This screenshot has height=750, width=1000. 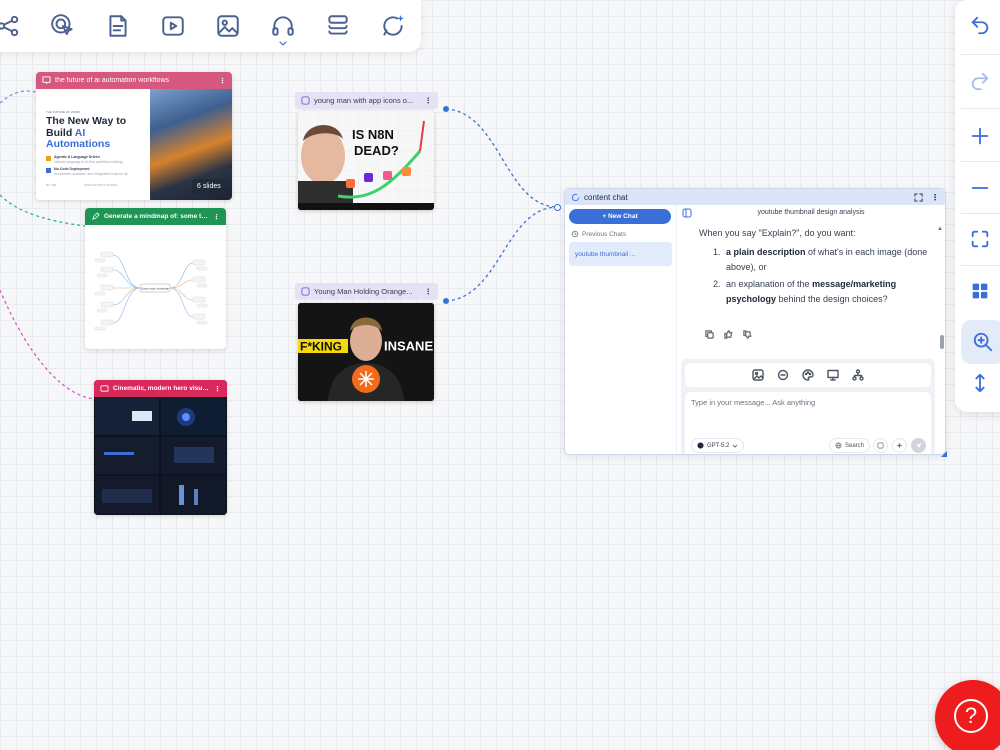 I want to click on undo-button, so click(x=977, y=25).